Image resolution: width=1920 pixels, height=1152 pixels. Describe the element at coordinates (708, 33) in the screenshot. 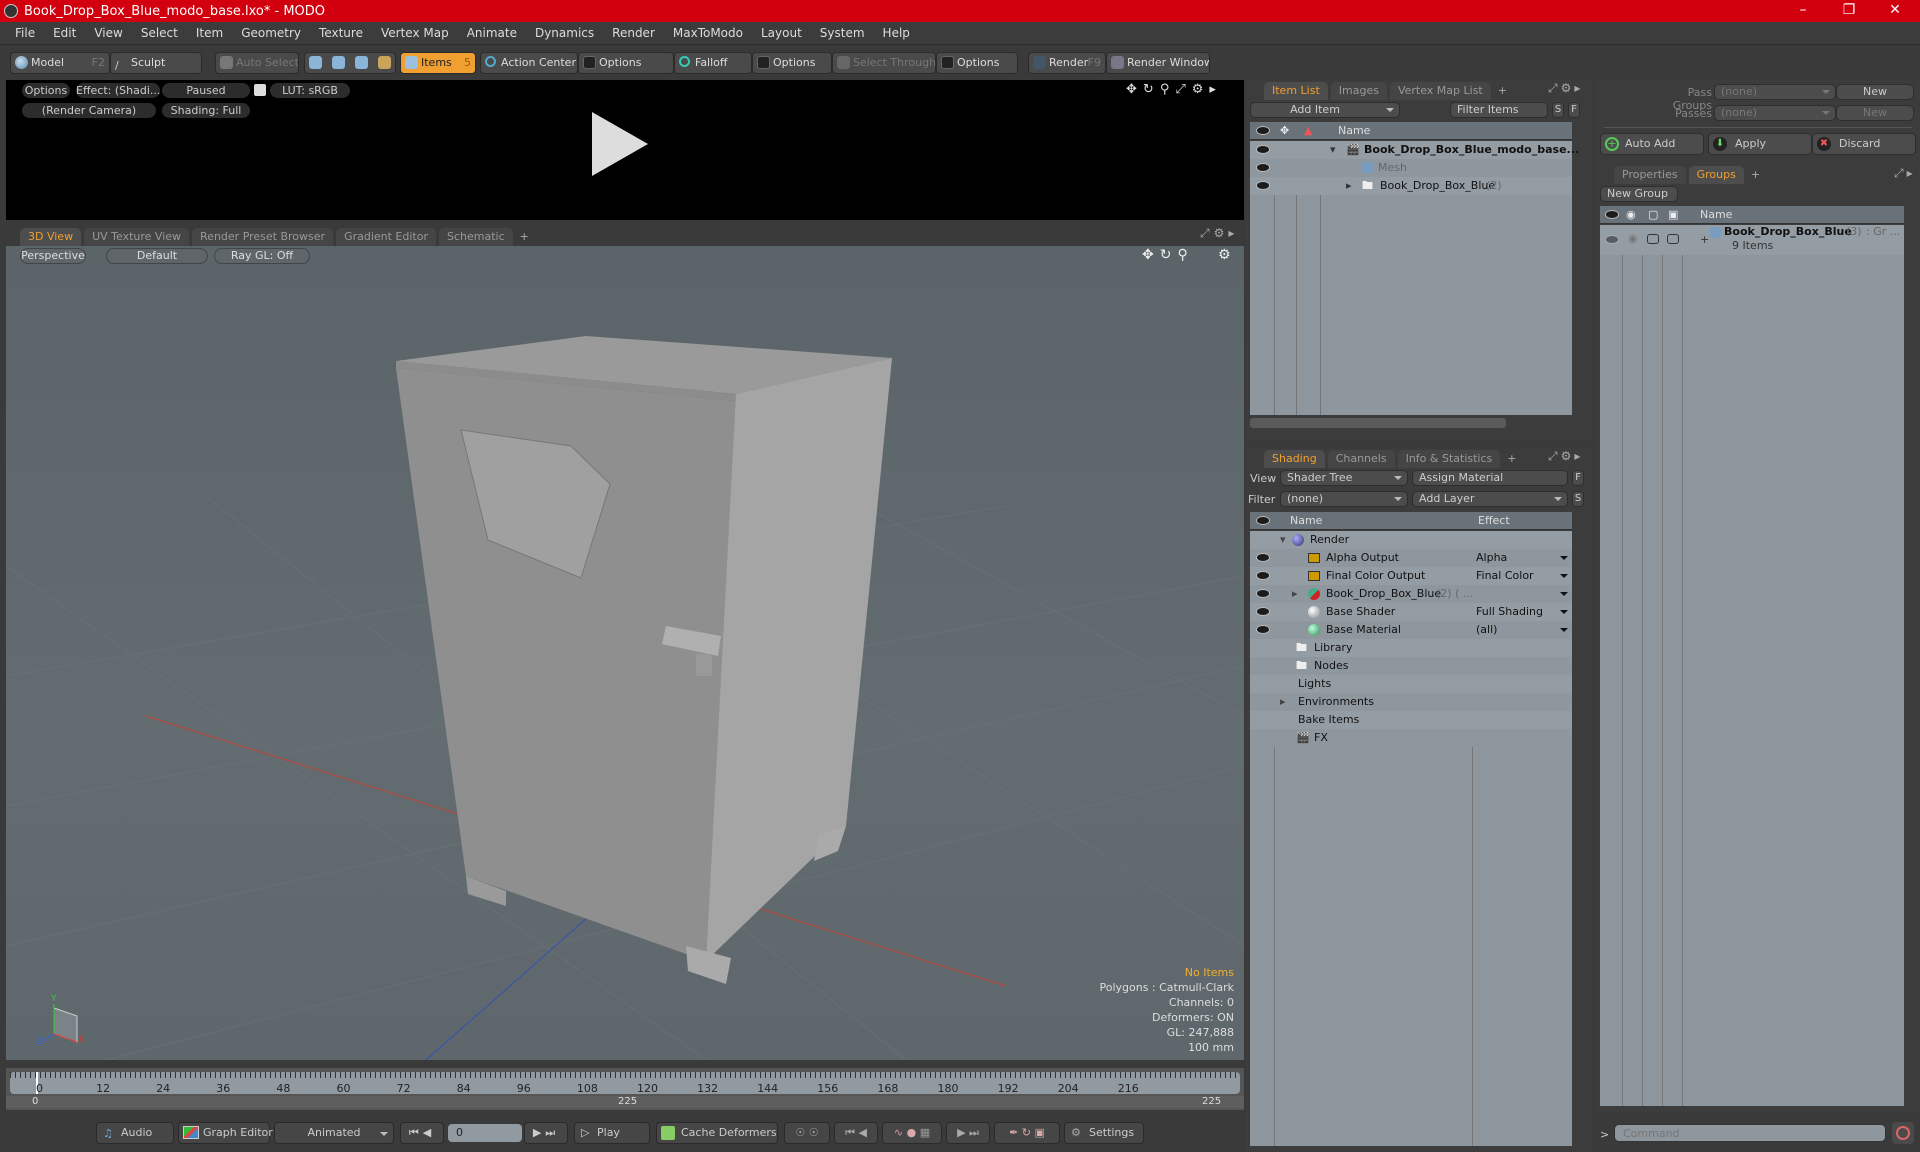

I see `menu-maxtomodo: MaxToModo` at that location.